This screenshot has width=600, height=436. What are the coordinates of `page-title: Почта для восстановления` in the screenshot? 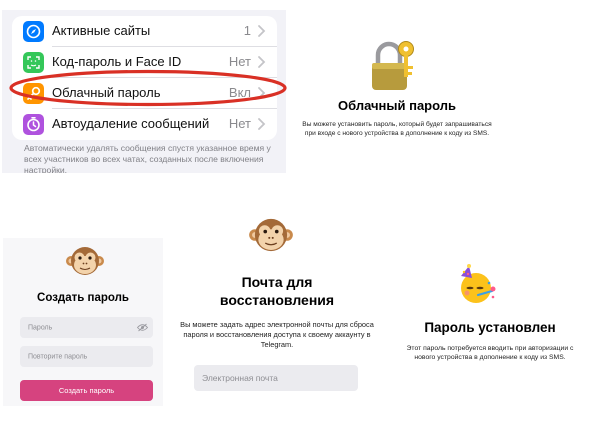 It's located at (277, 291).